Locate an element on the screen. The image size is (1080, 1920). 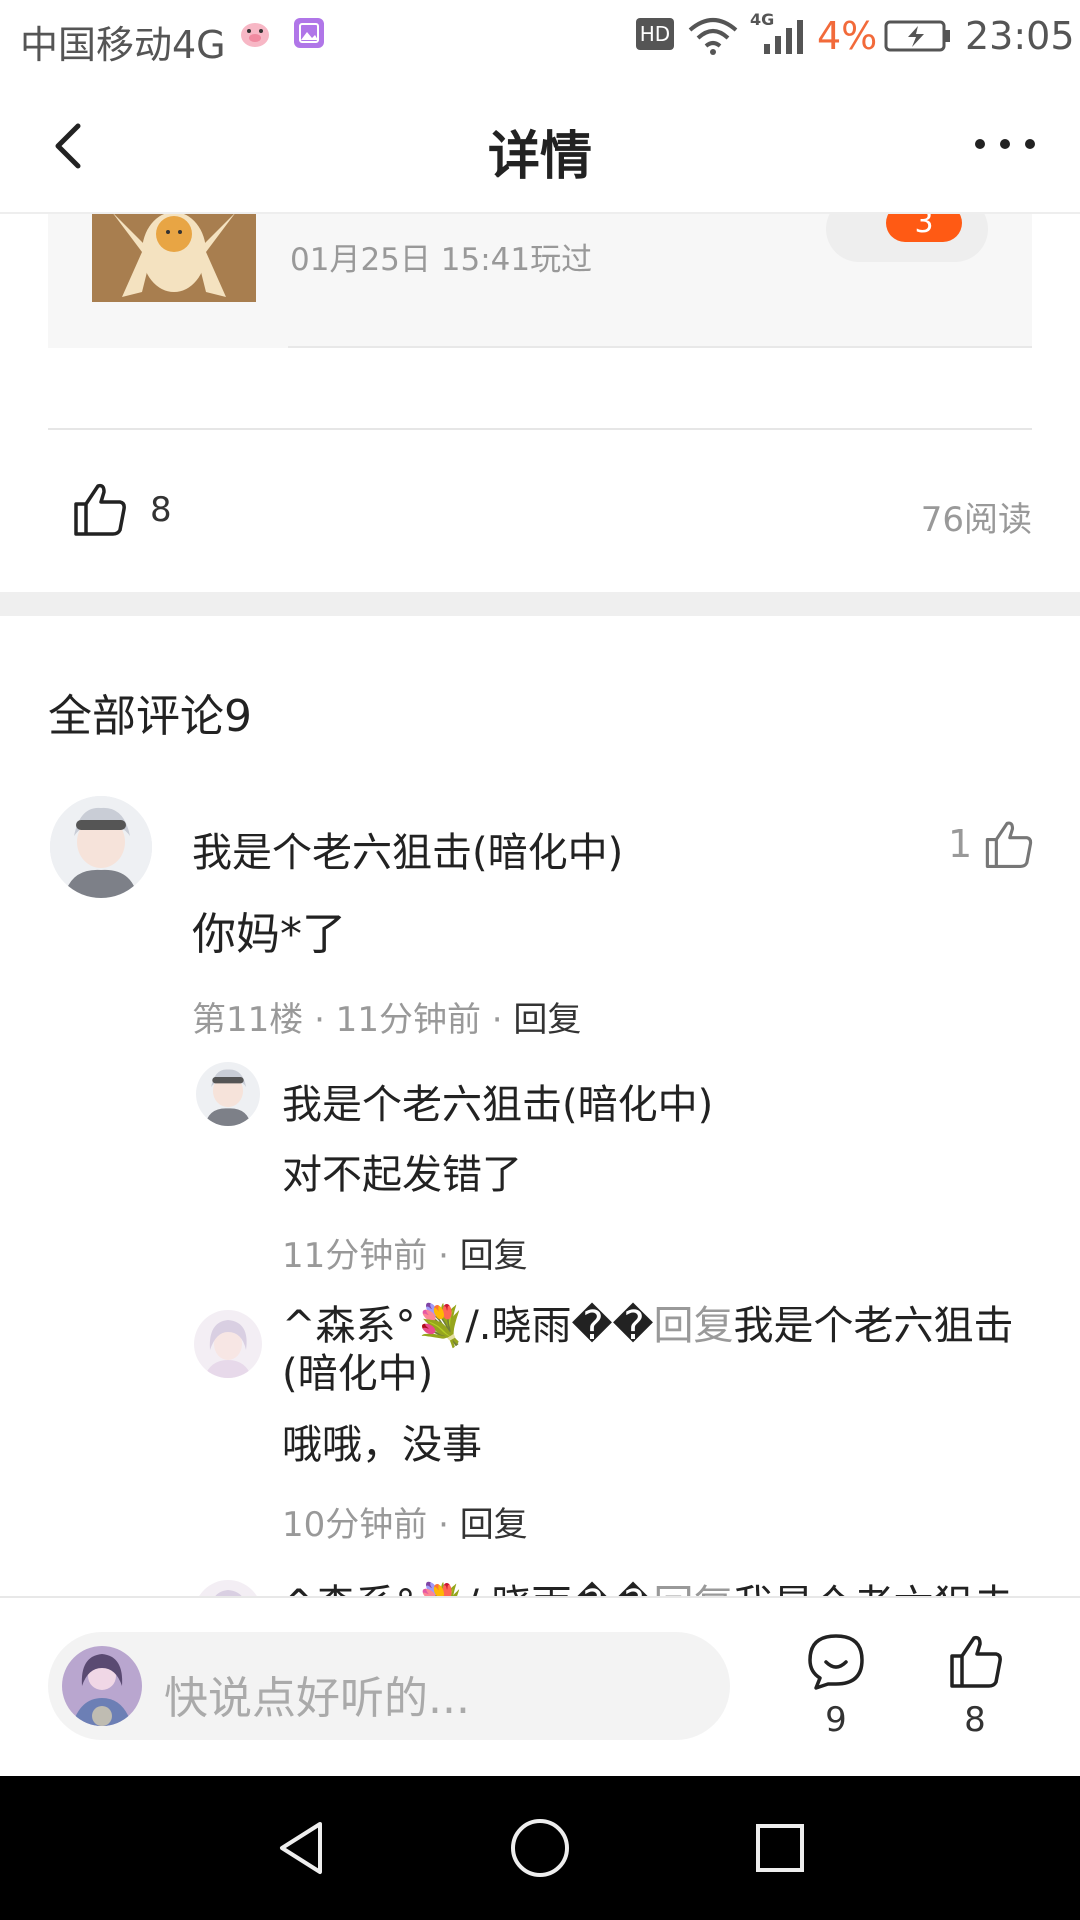
comment-icon is located at coordinates (836, 1663).